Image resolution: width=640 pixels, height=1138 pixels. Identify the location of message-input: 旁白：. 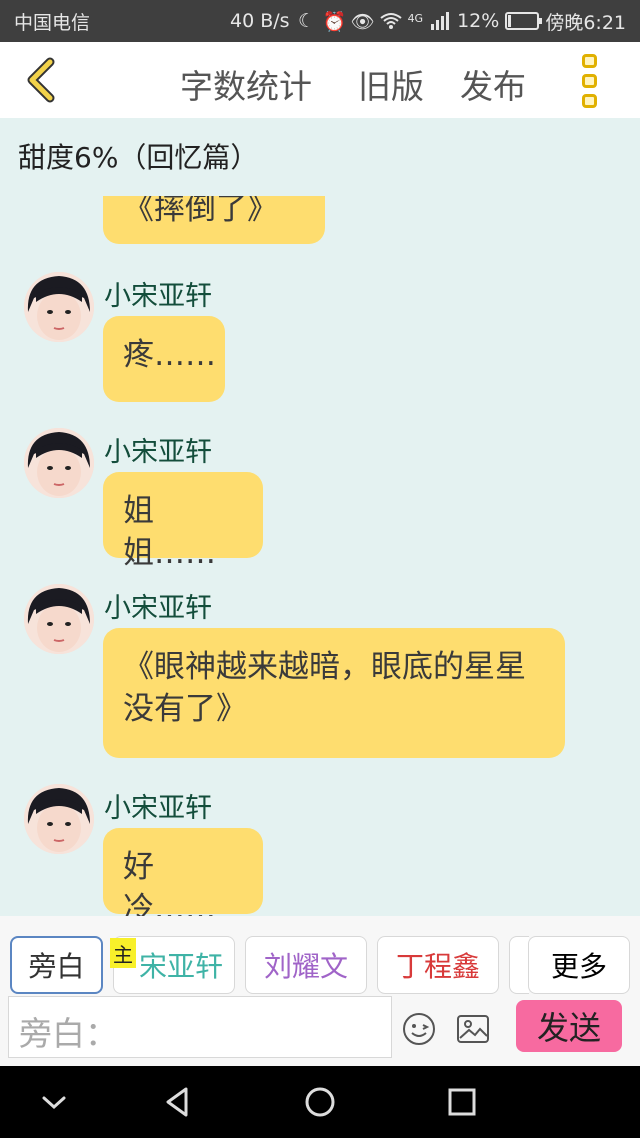
(200, 1027).